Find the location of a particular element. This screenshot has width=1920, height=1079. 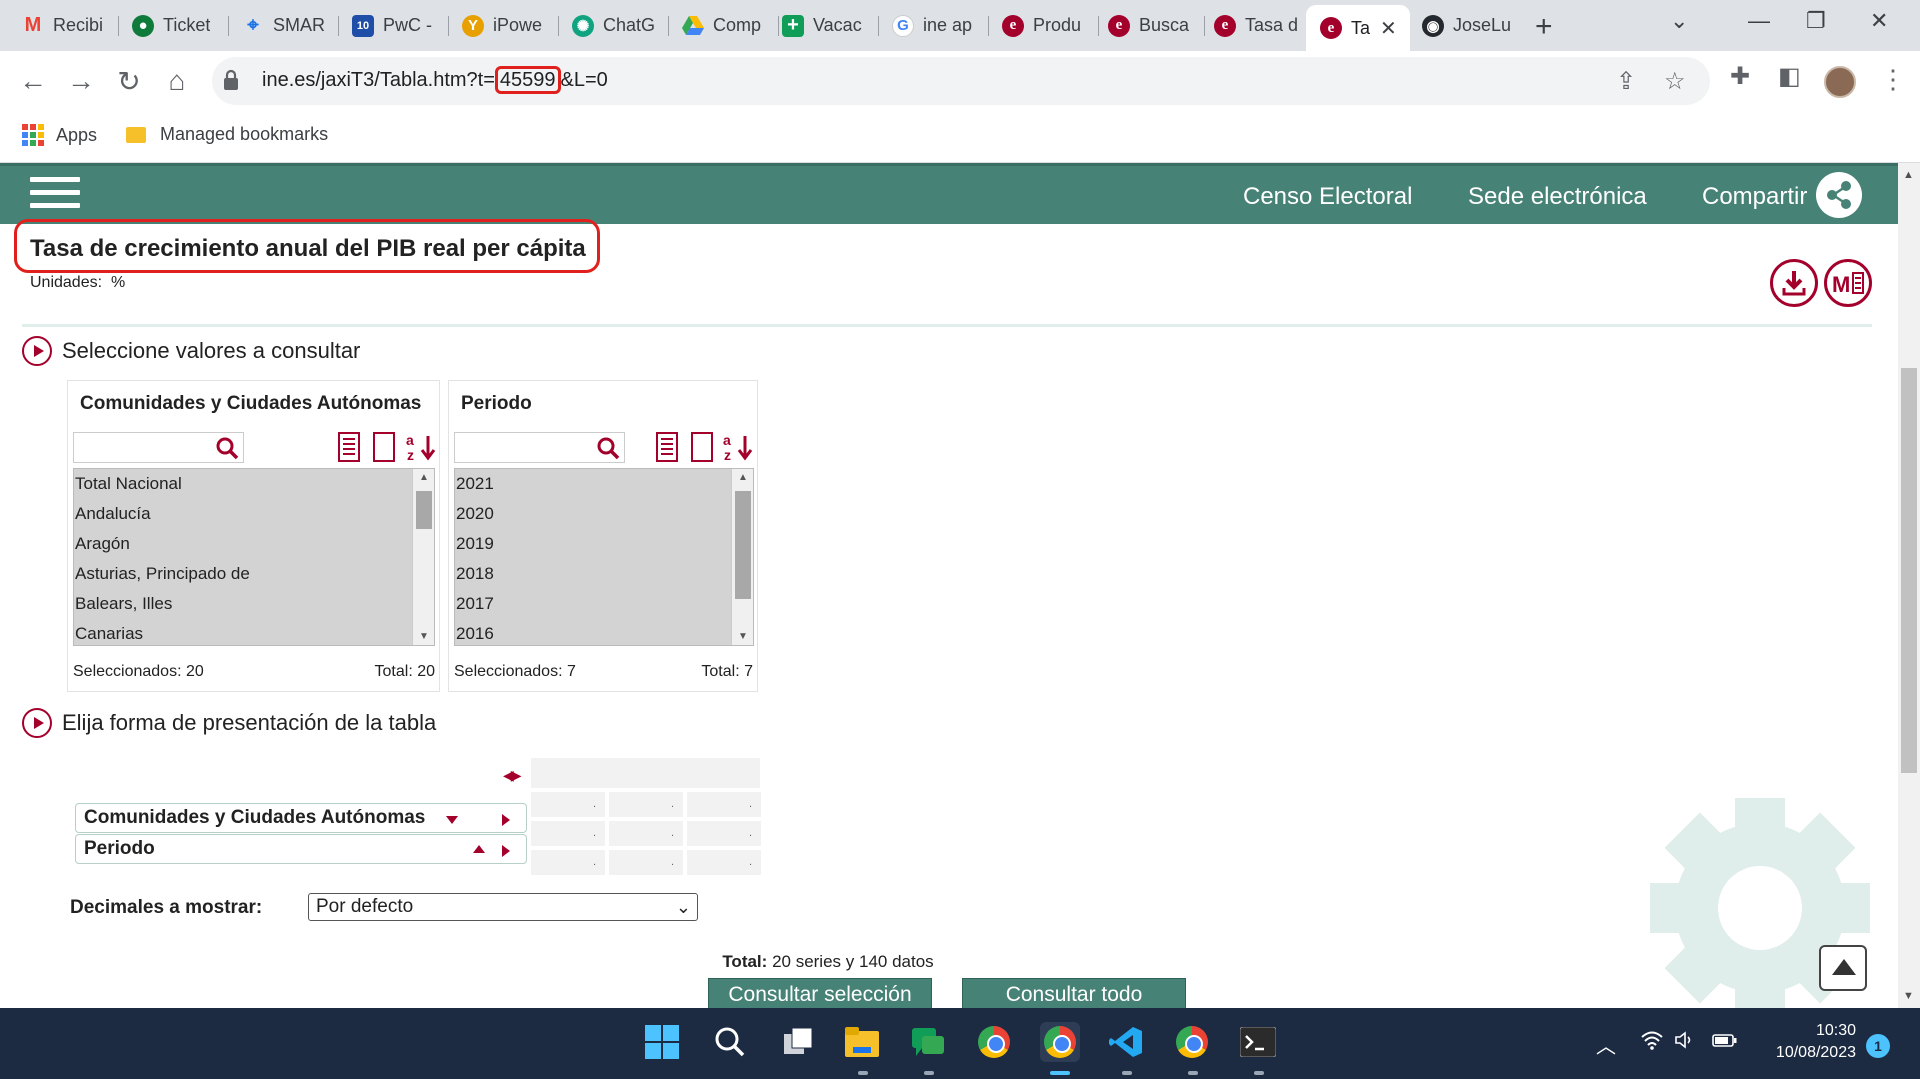

download-icon is located at coordinates (1794, 283).